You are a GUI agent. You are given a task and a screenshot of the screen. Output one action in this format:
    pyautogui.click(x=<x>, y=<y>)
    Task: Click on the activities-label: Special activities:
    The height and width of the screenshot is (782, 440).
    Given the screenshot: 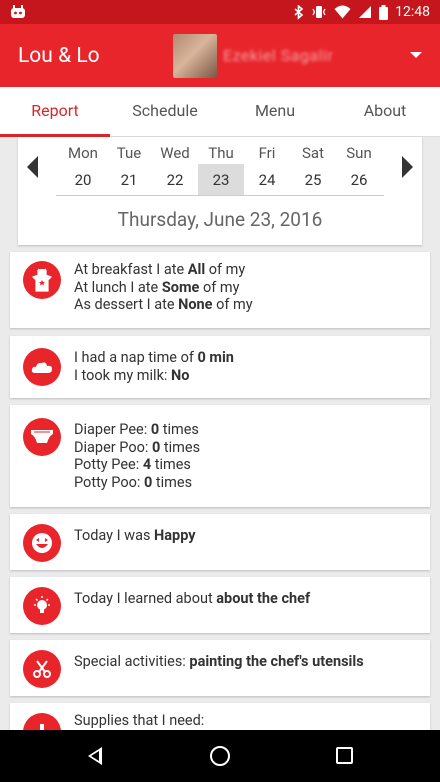 What is the action you would take?
    pyautogui.click(x=132, y=661)
    